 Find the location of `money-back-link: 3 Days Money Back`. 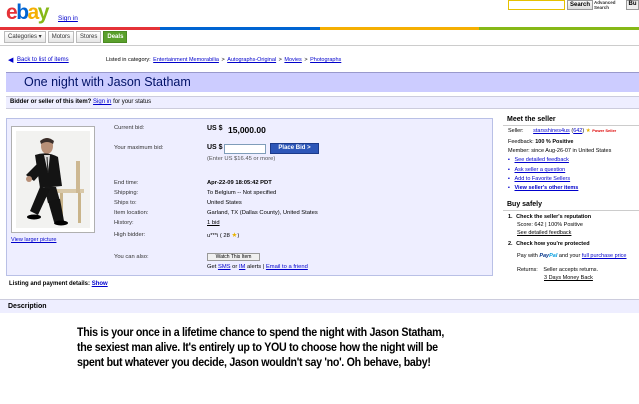

money-back-link: 3 Days Money Back is located at coordinates (568, 278).